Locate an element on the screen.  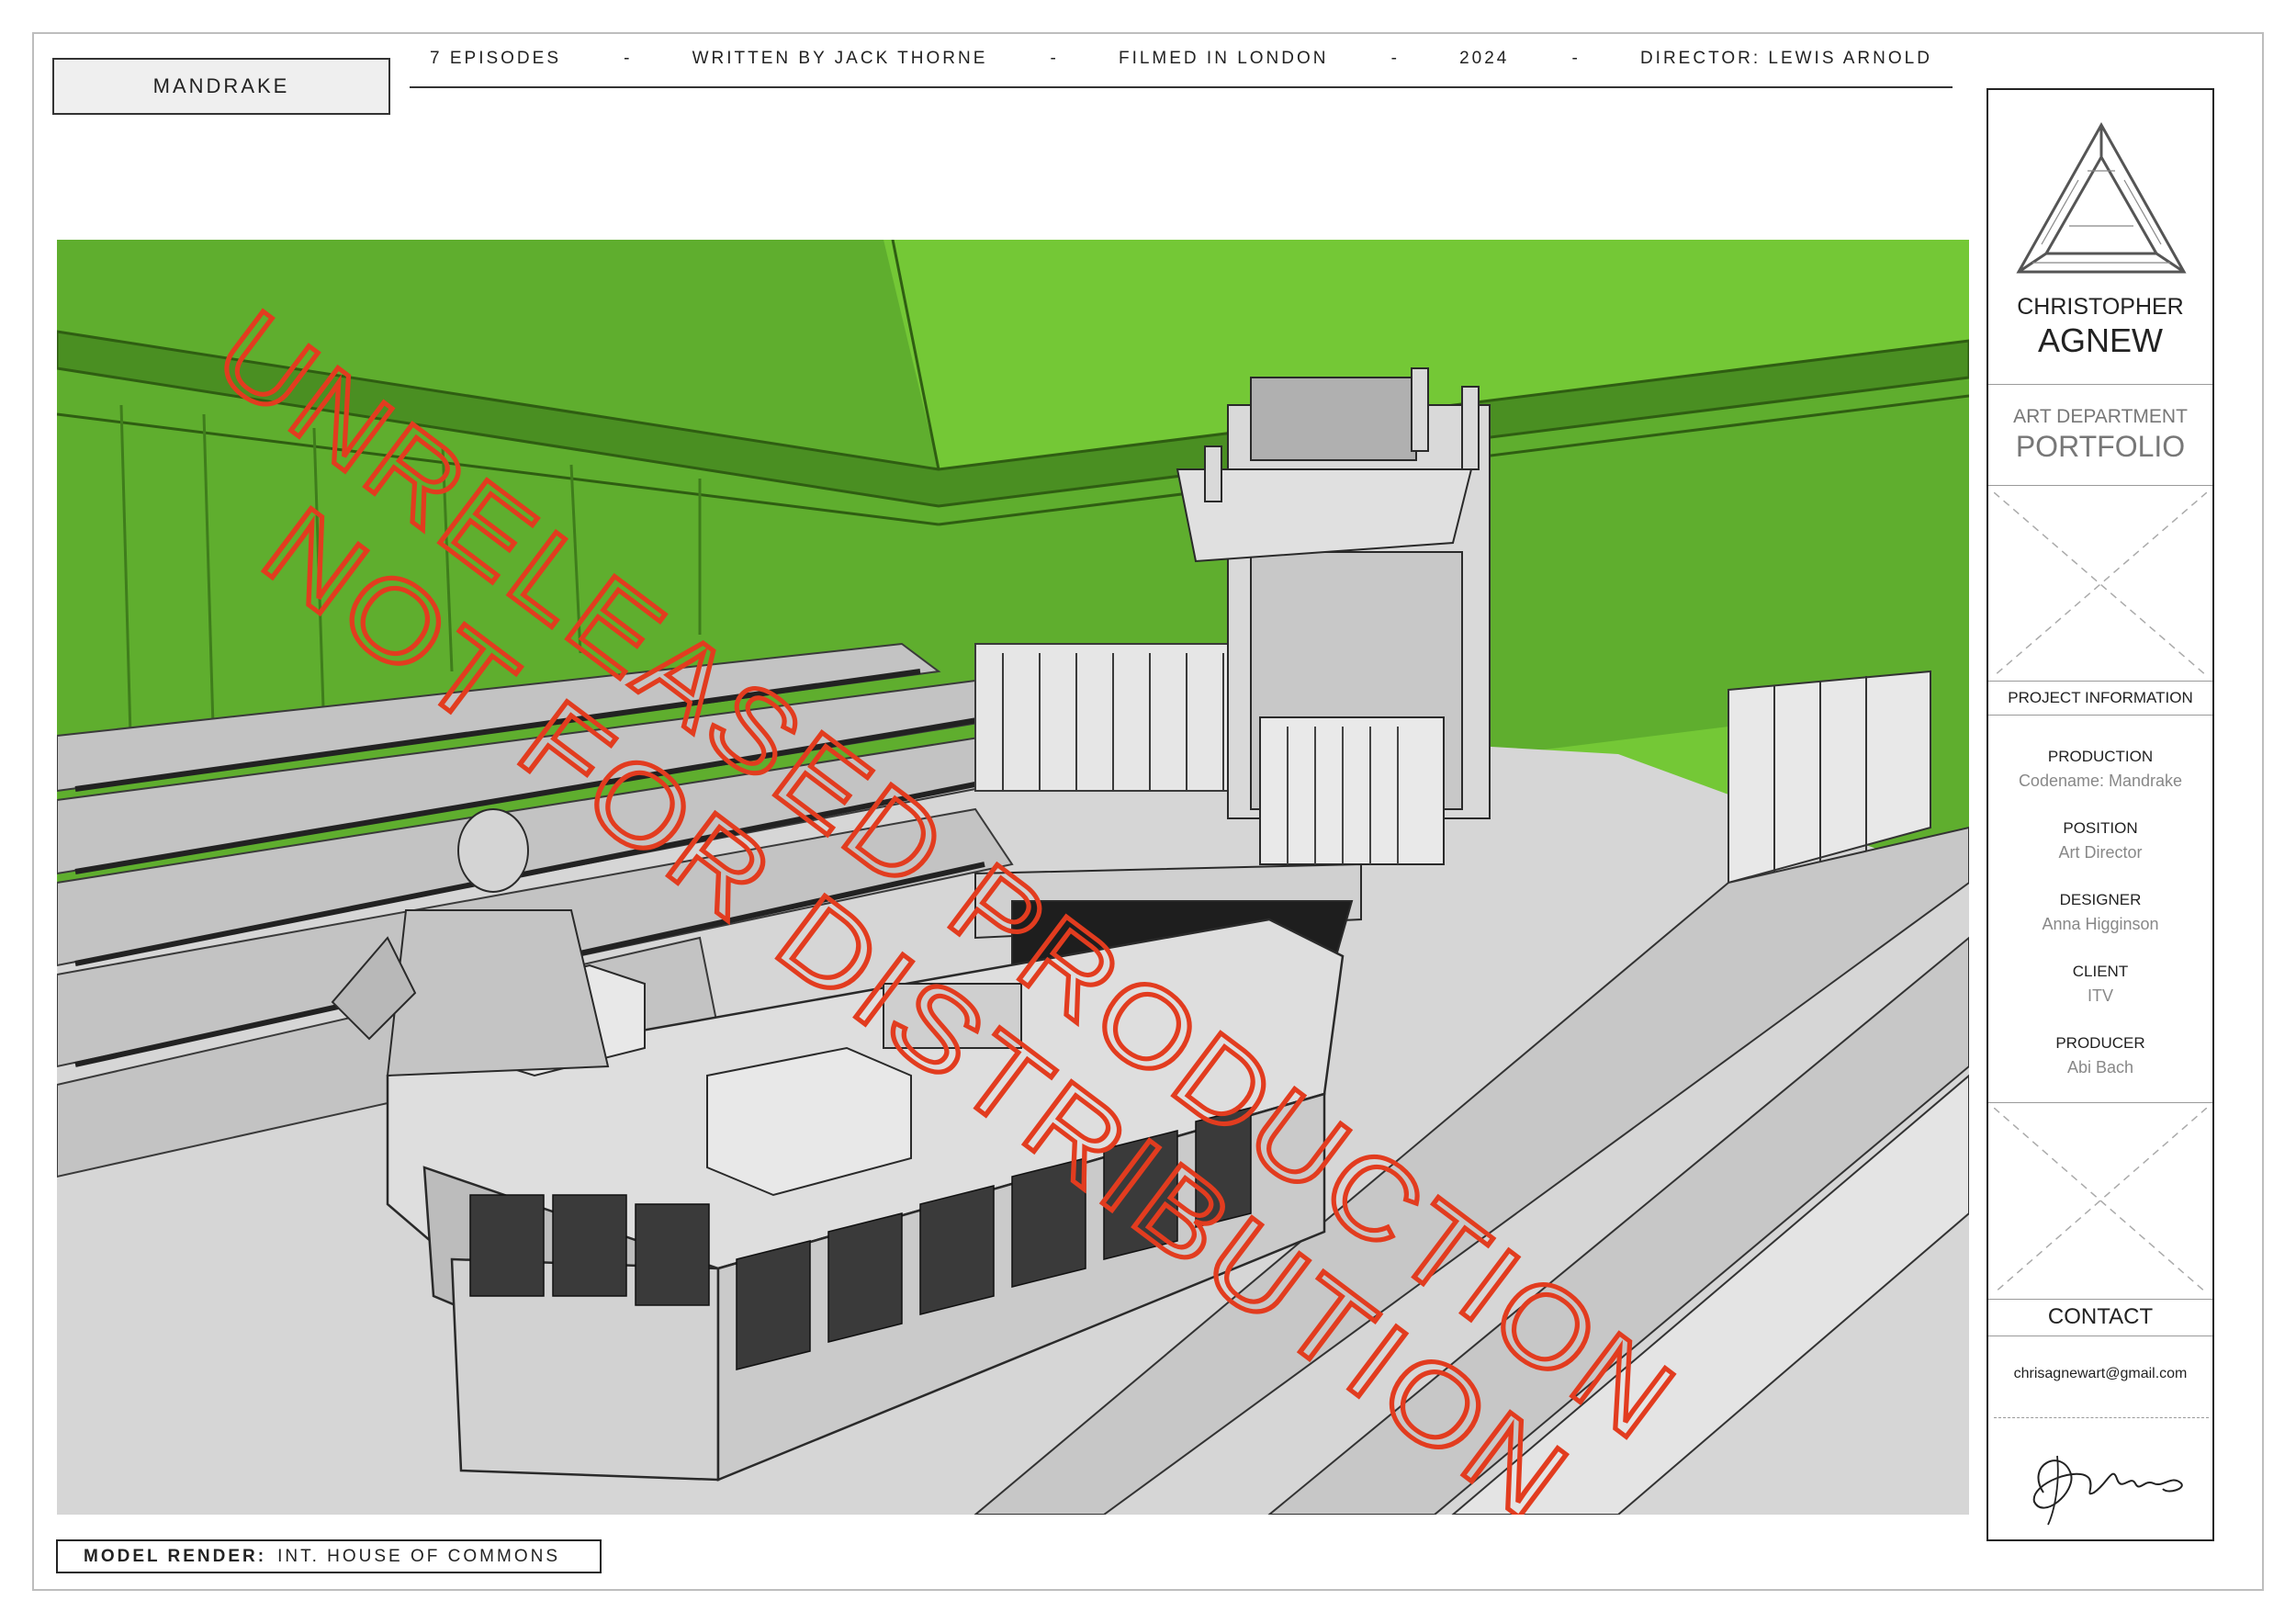
field-value: Abi Bach is located at coordinates (2100, 1067).